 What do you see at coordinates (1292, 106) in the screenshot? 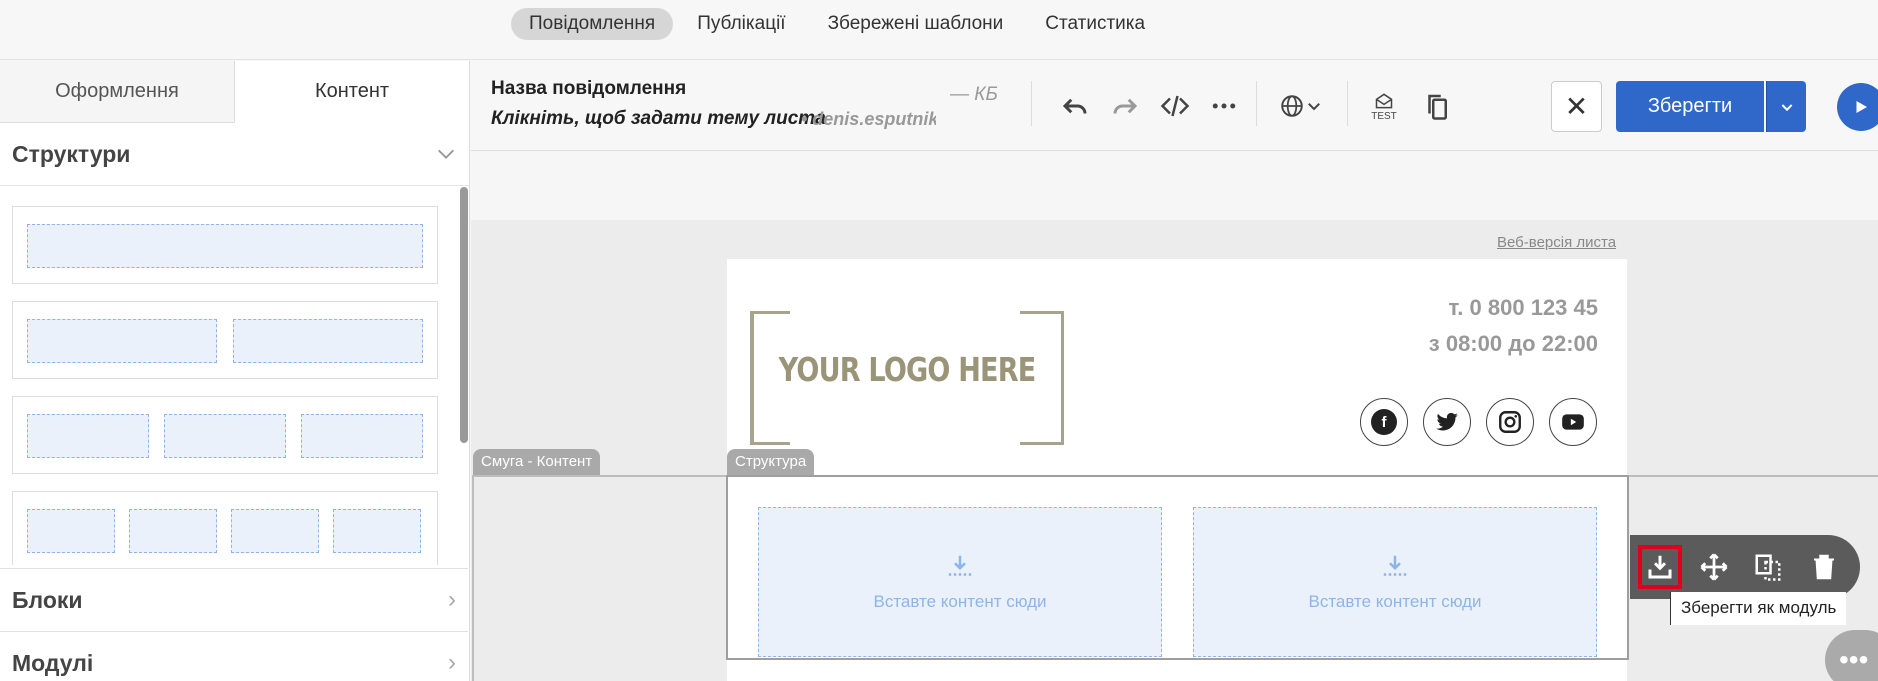
I see `globe-icon` at bounding box center [1292, 106].